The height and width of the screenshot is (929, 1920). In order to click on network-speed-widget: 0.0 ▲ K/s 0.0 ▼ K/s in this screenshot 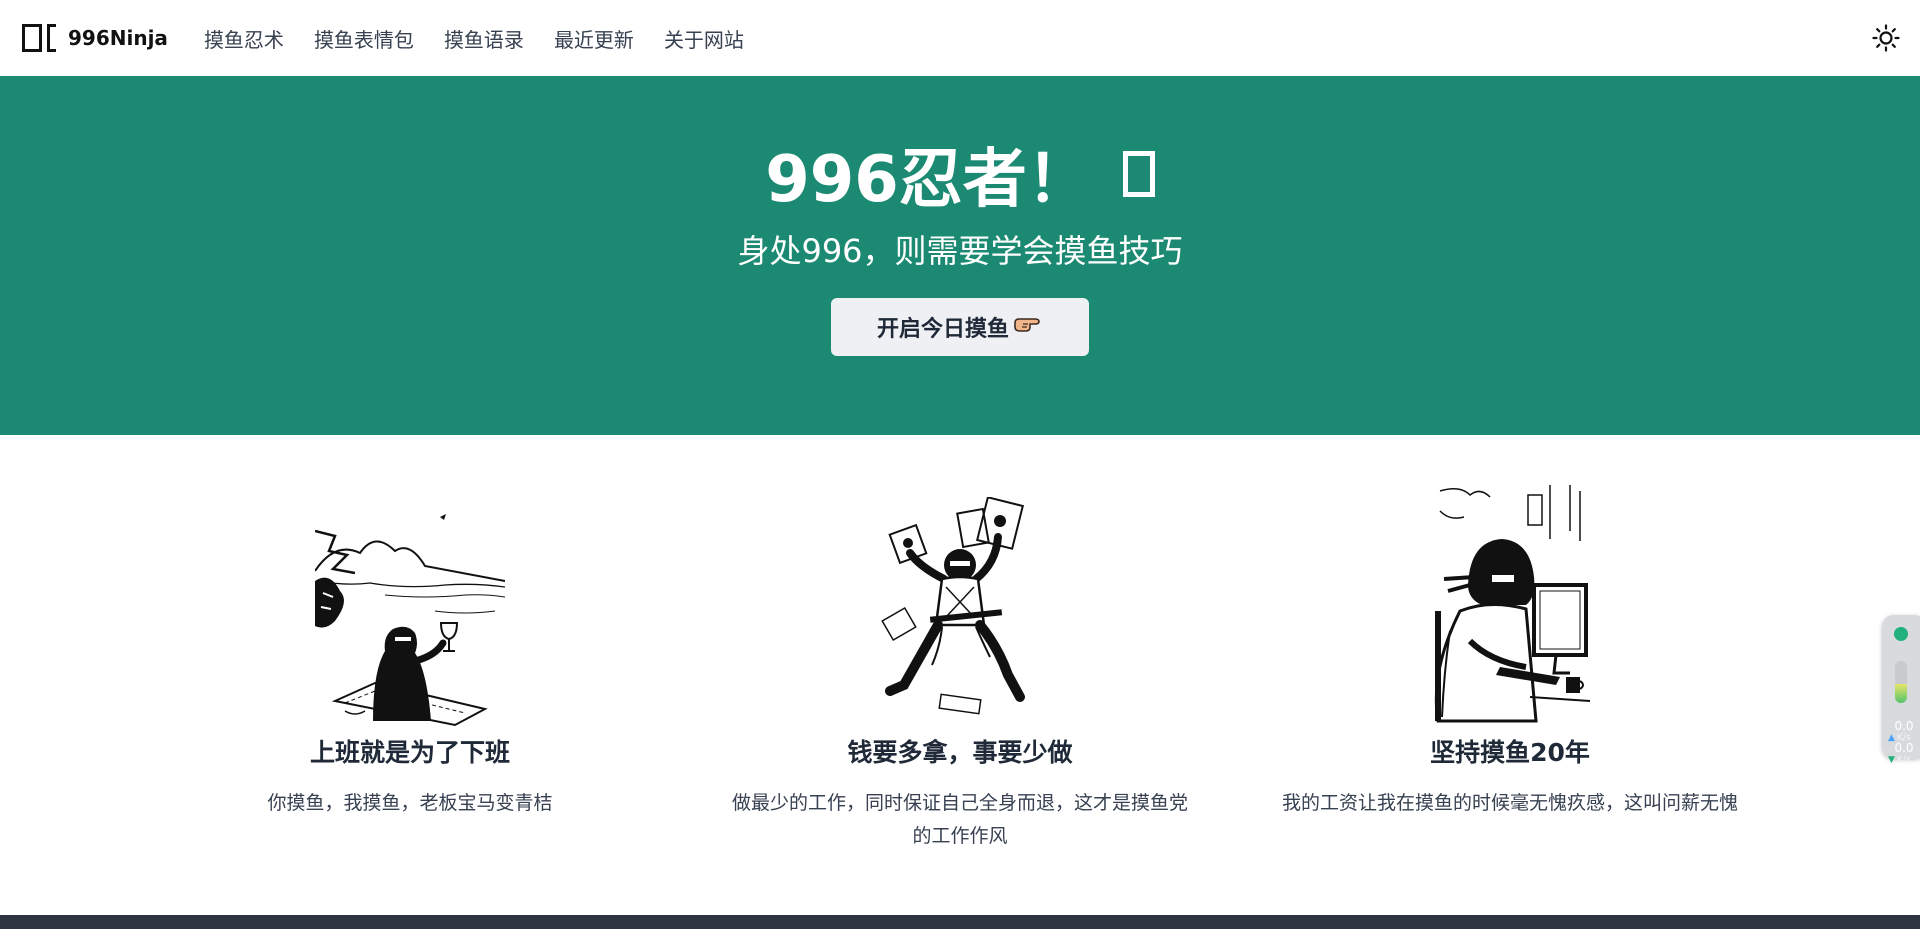, I will do `click(1901, 690)`.